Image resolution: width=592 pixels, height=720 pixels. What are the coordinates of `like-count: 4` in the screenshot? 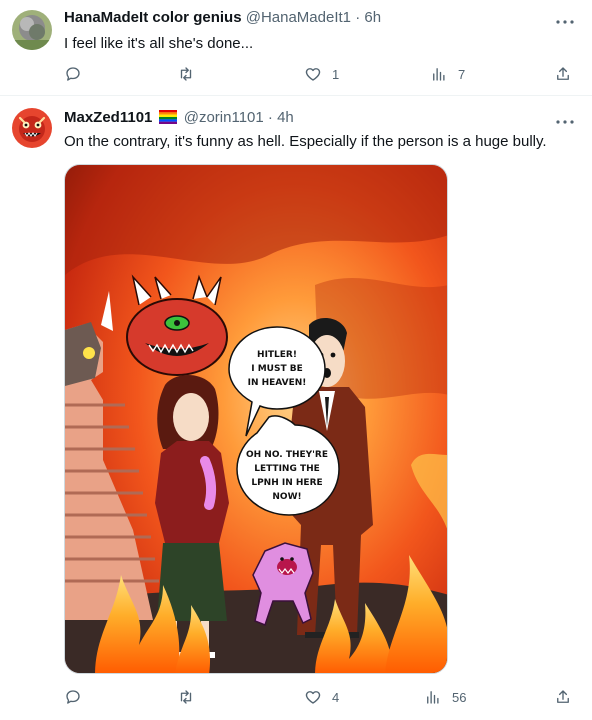 It's located at (336, 697).